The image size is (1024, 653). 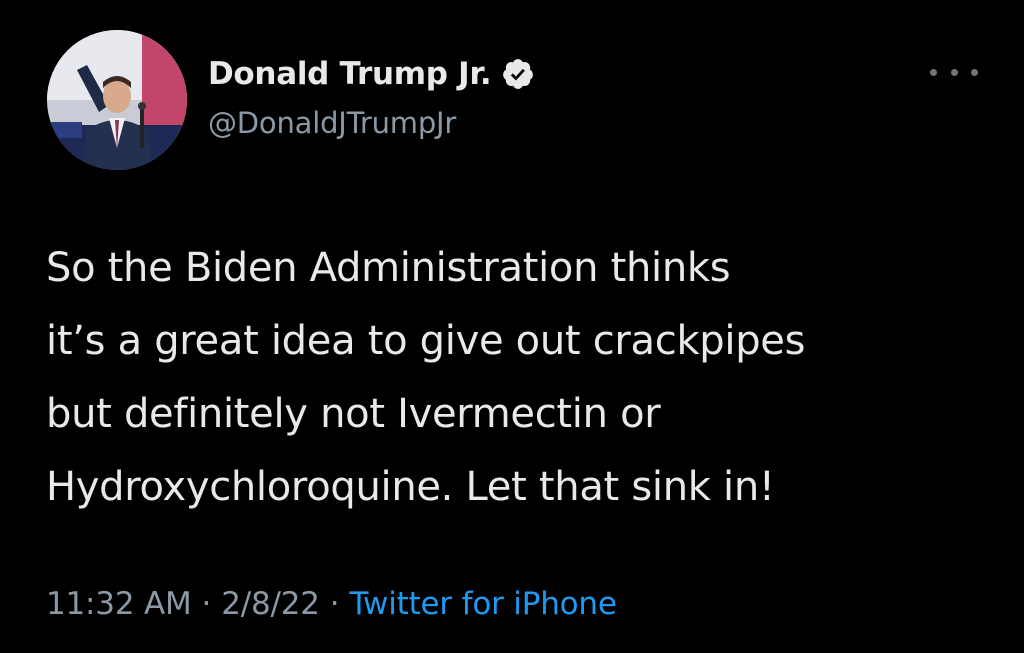 I want to click on author-handle: @DonaldJTrumpJr, so click(x=332, y=123).